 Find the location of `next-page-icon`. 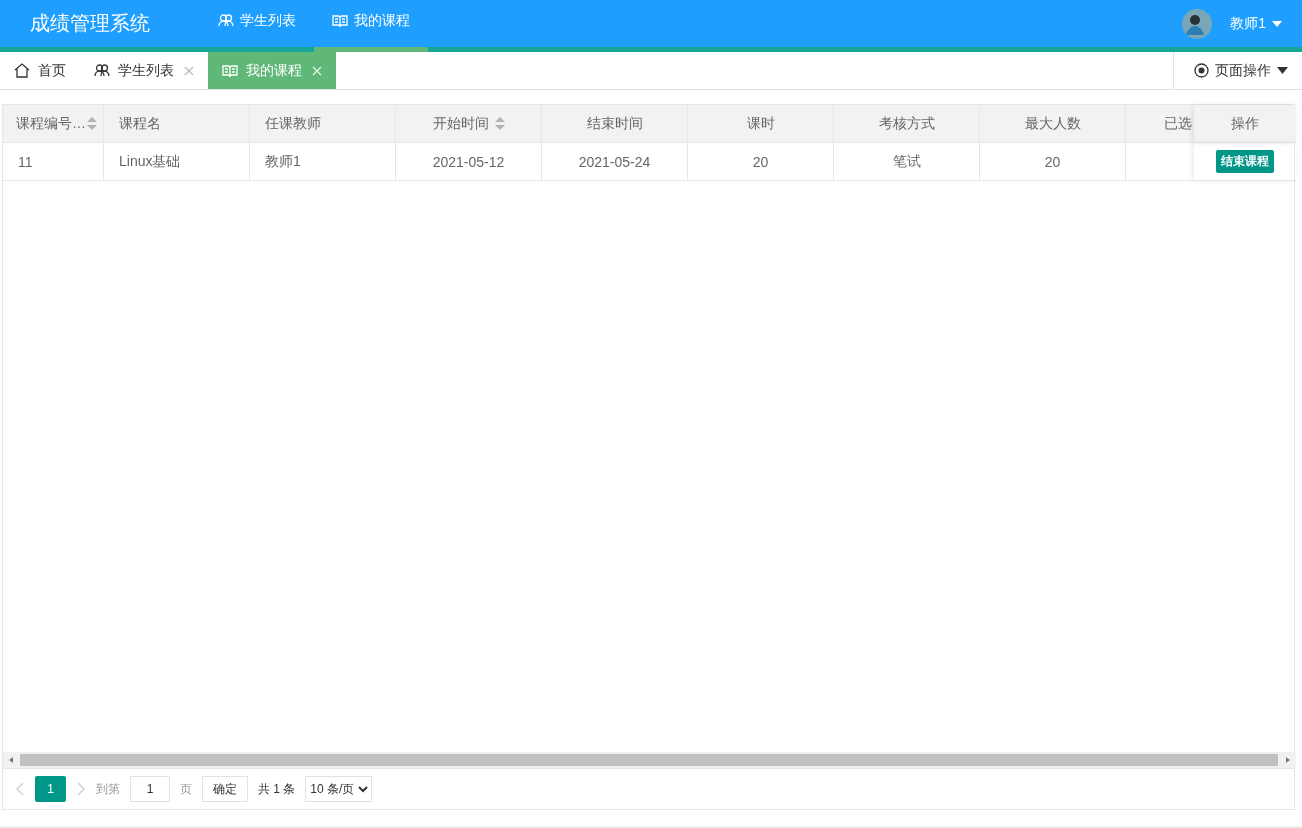

next-page-icon is located at coordinates (81, 789).